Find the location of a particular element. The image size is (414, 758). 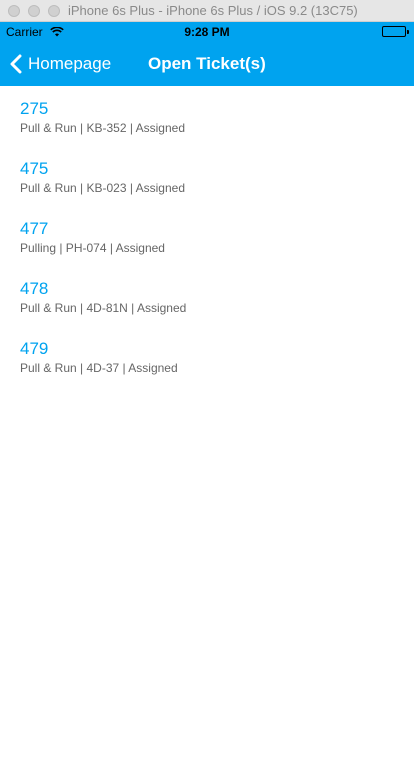

ticket-detail: Pull & Run | 4D-37 | Assigned is located at coordinates (99, 368).